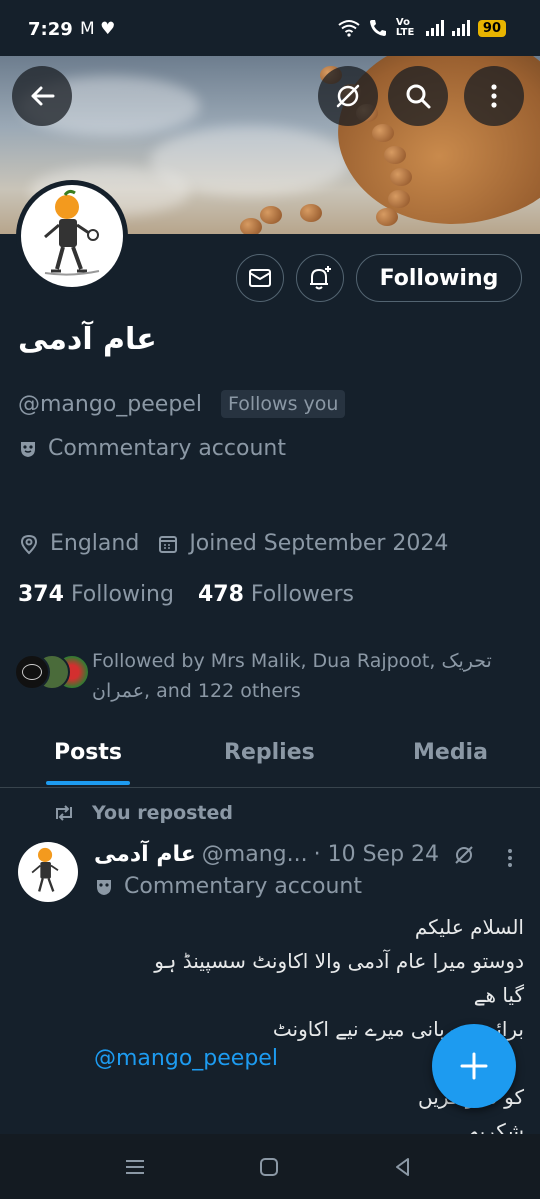 This screenshot has height=1199, width=540. Describe the element at coordinates (108, 29) in the screenshot. I see `heart-icon: ♥` at that location.